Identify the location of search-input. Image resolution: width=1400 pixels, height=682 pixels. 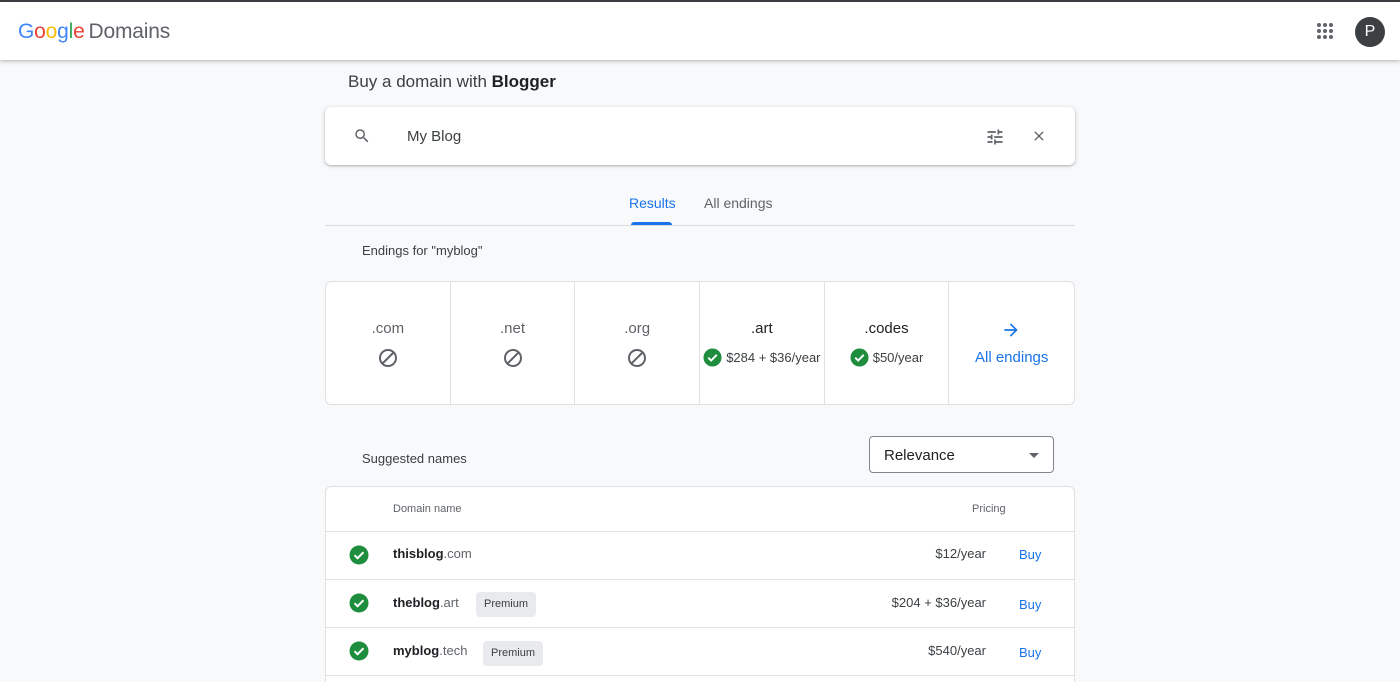
(687, 136).